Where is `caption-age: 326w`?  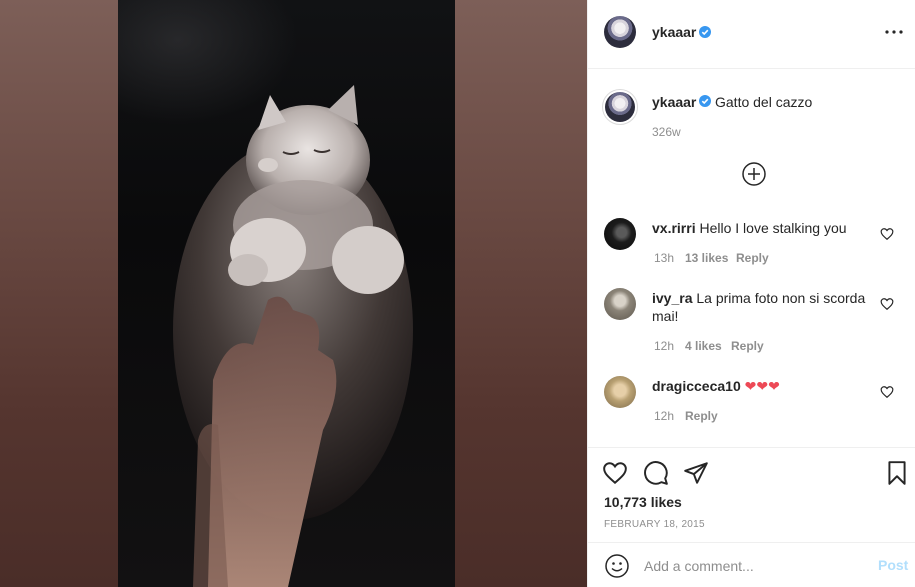 caption-age: 326w is located at coordinates (666, 132).